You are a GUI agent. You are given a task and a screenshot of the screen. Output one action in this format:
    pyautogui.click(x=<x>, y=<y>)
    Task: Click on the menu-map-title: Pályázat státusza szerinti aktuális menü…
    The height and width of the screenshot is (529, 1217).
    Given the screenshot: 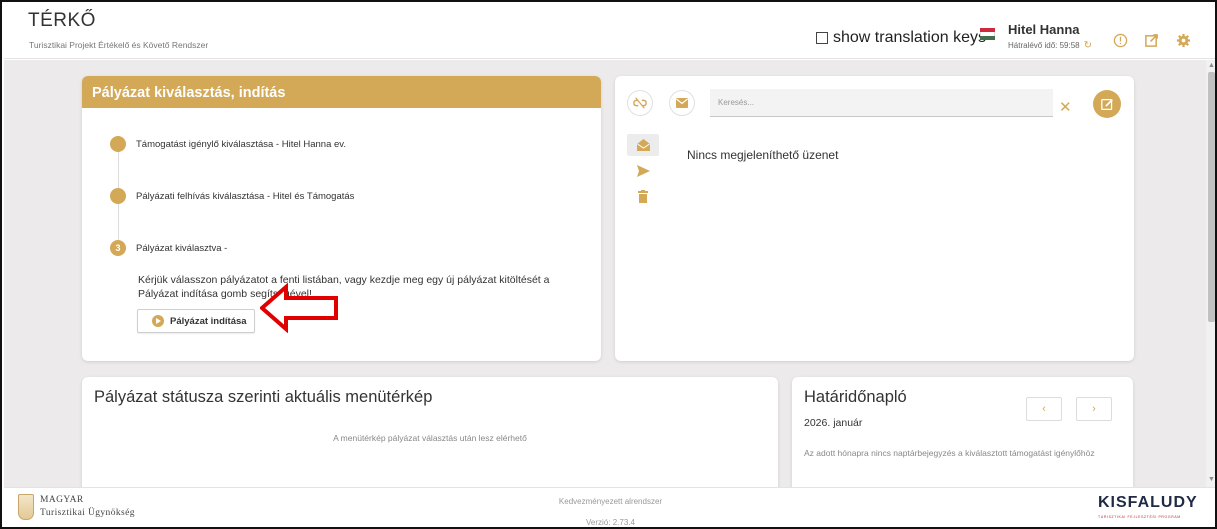 What is the action you would take?
    pyautogui.click(x=263, y=397)
    